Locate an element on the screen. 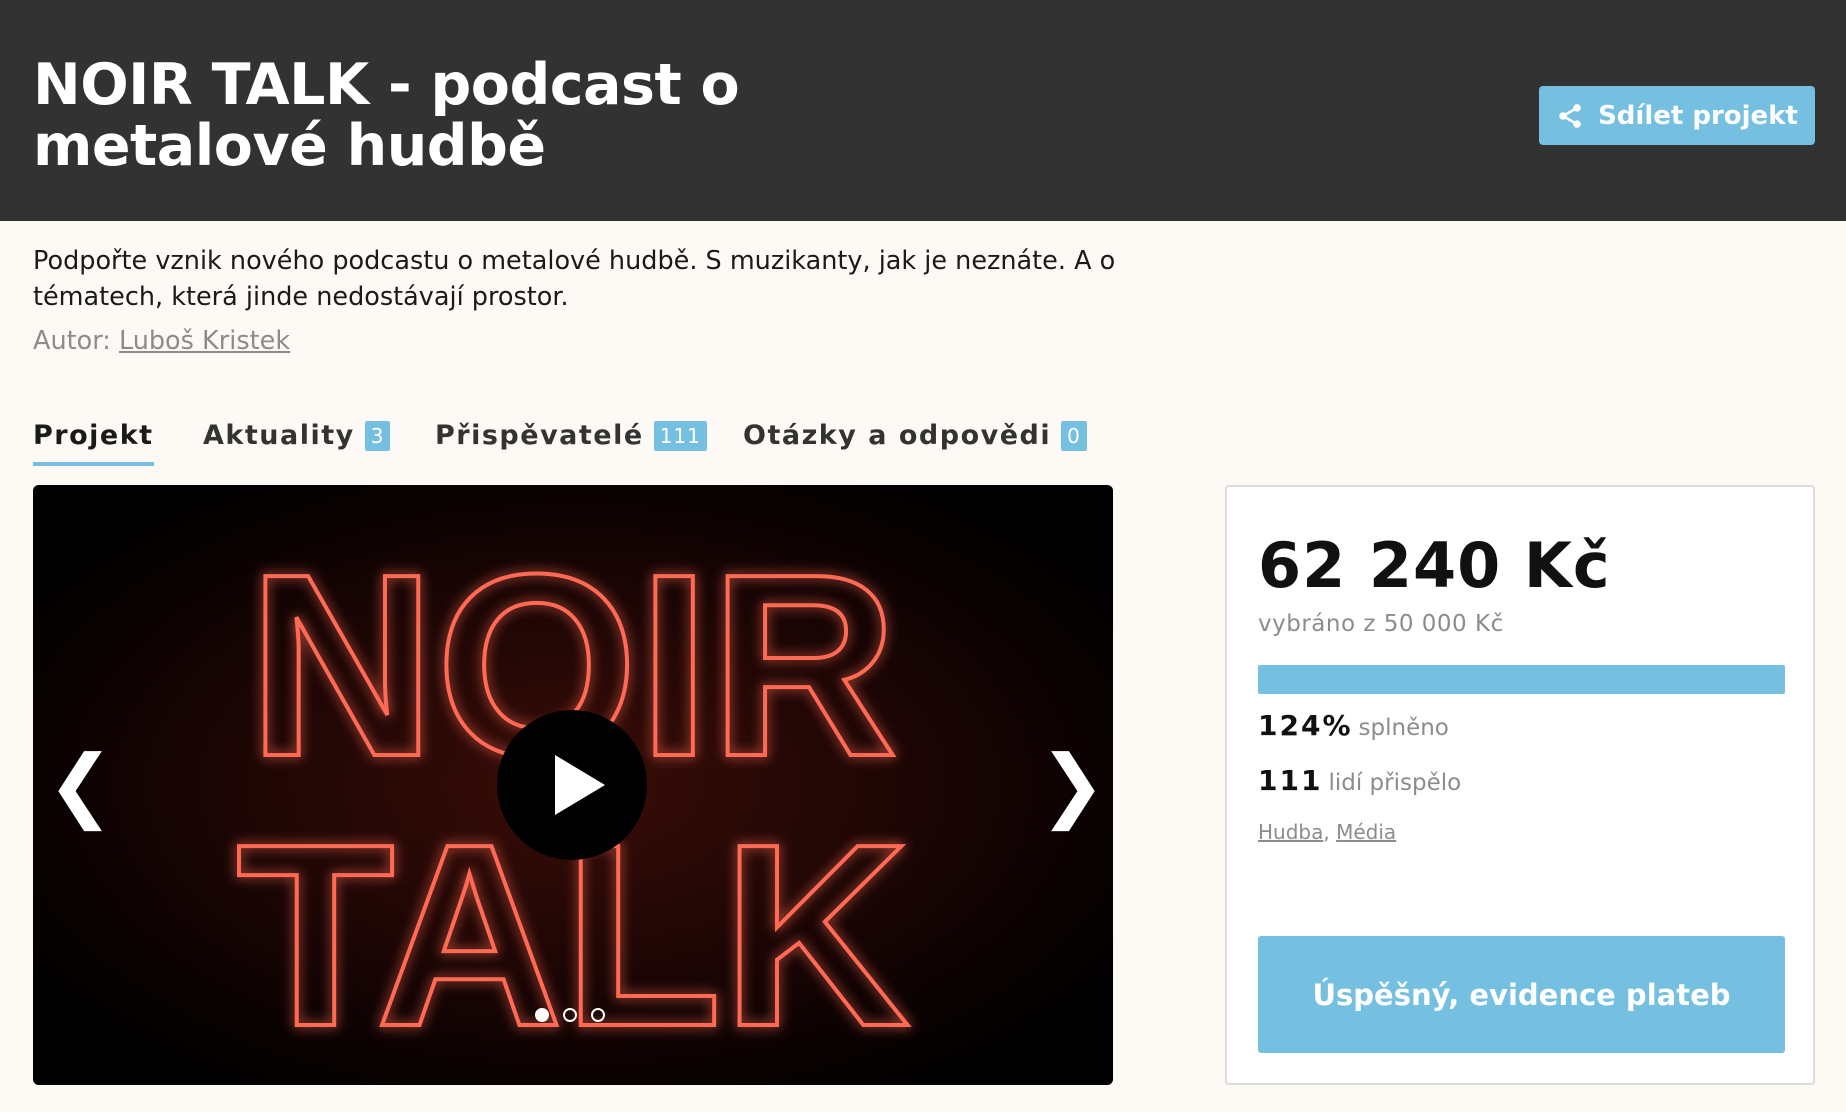 This screenshot has height=1112, width=1846. tab-aktuality: Aktuality 3 is located at coordinates (297, 435).